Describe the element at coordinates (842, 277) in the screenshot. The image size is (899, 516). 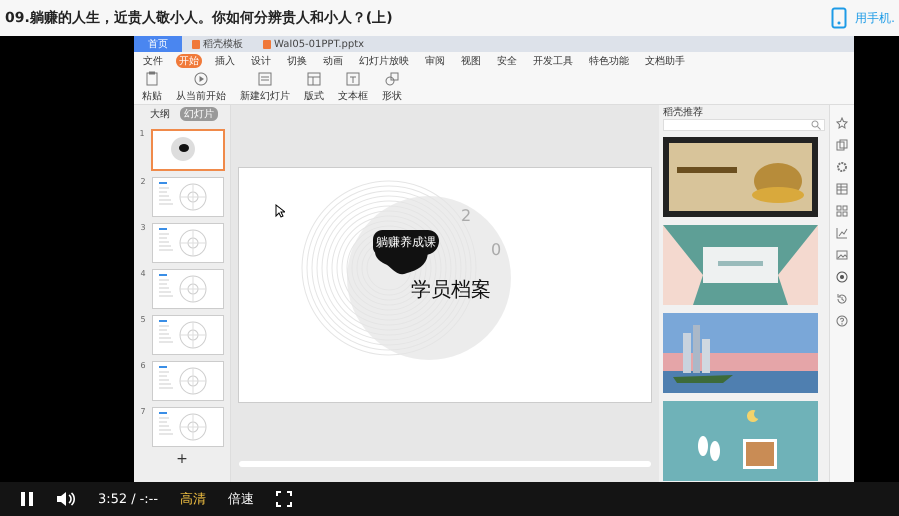
I see `target-icon` at that location.